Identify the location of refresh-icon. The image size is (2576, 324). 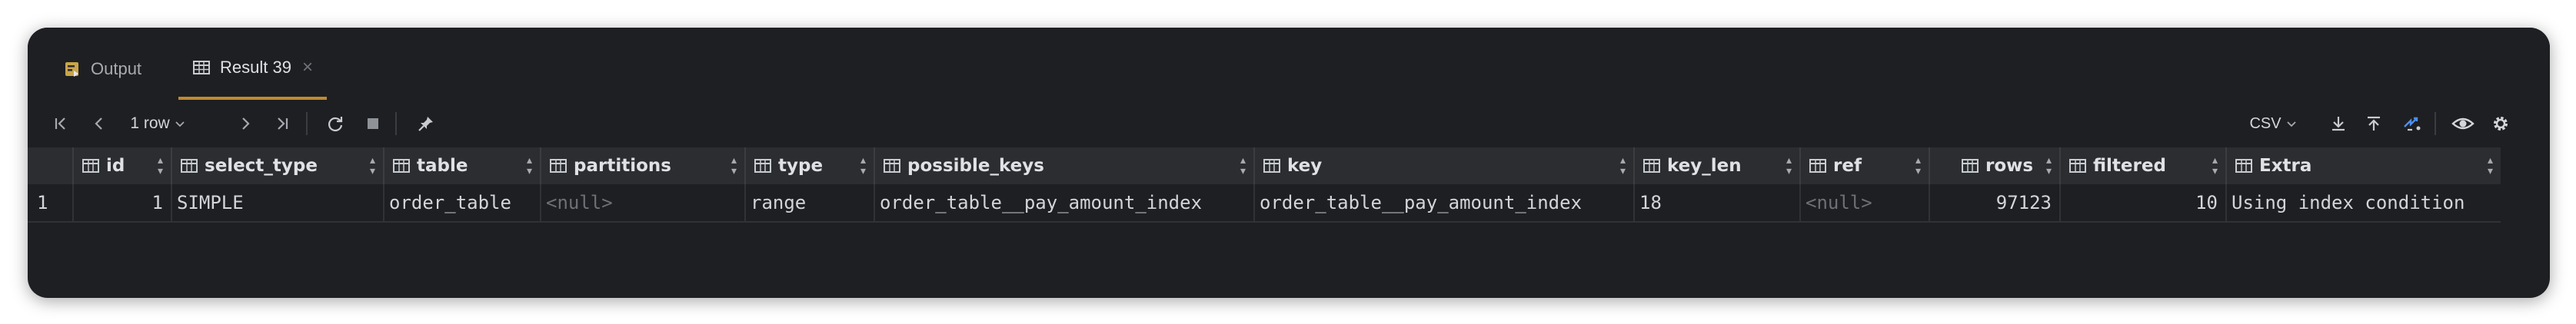
(335, 124).